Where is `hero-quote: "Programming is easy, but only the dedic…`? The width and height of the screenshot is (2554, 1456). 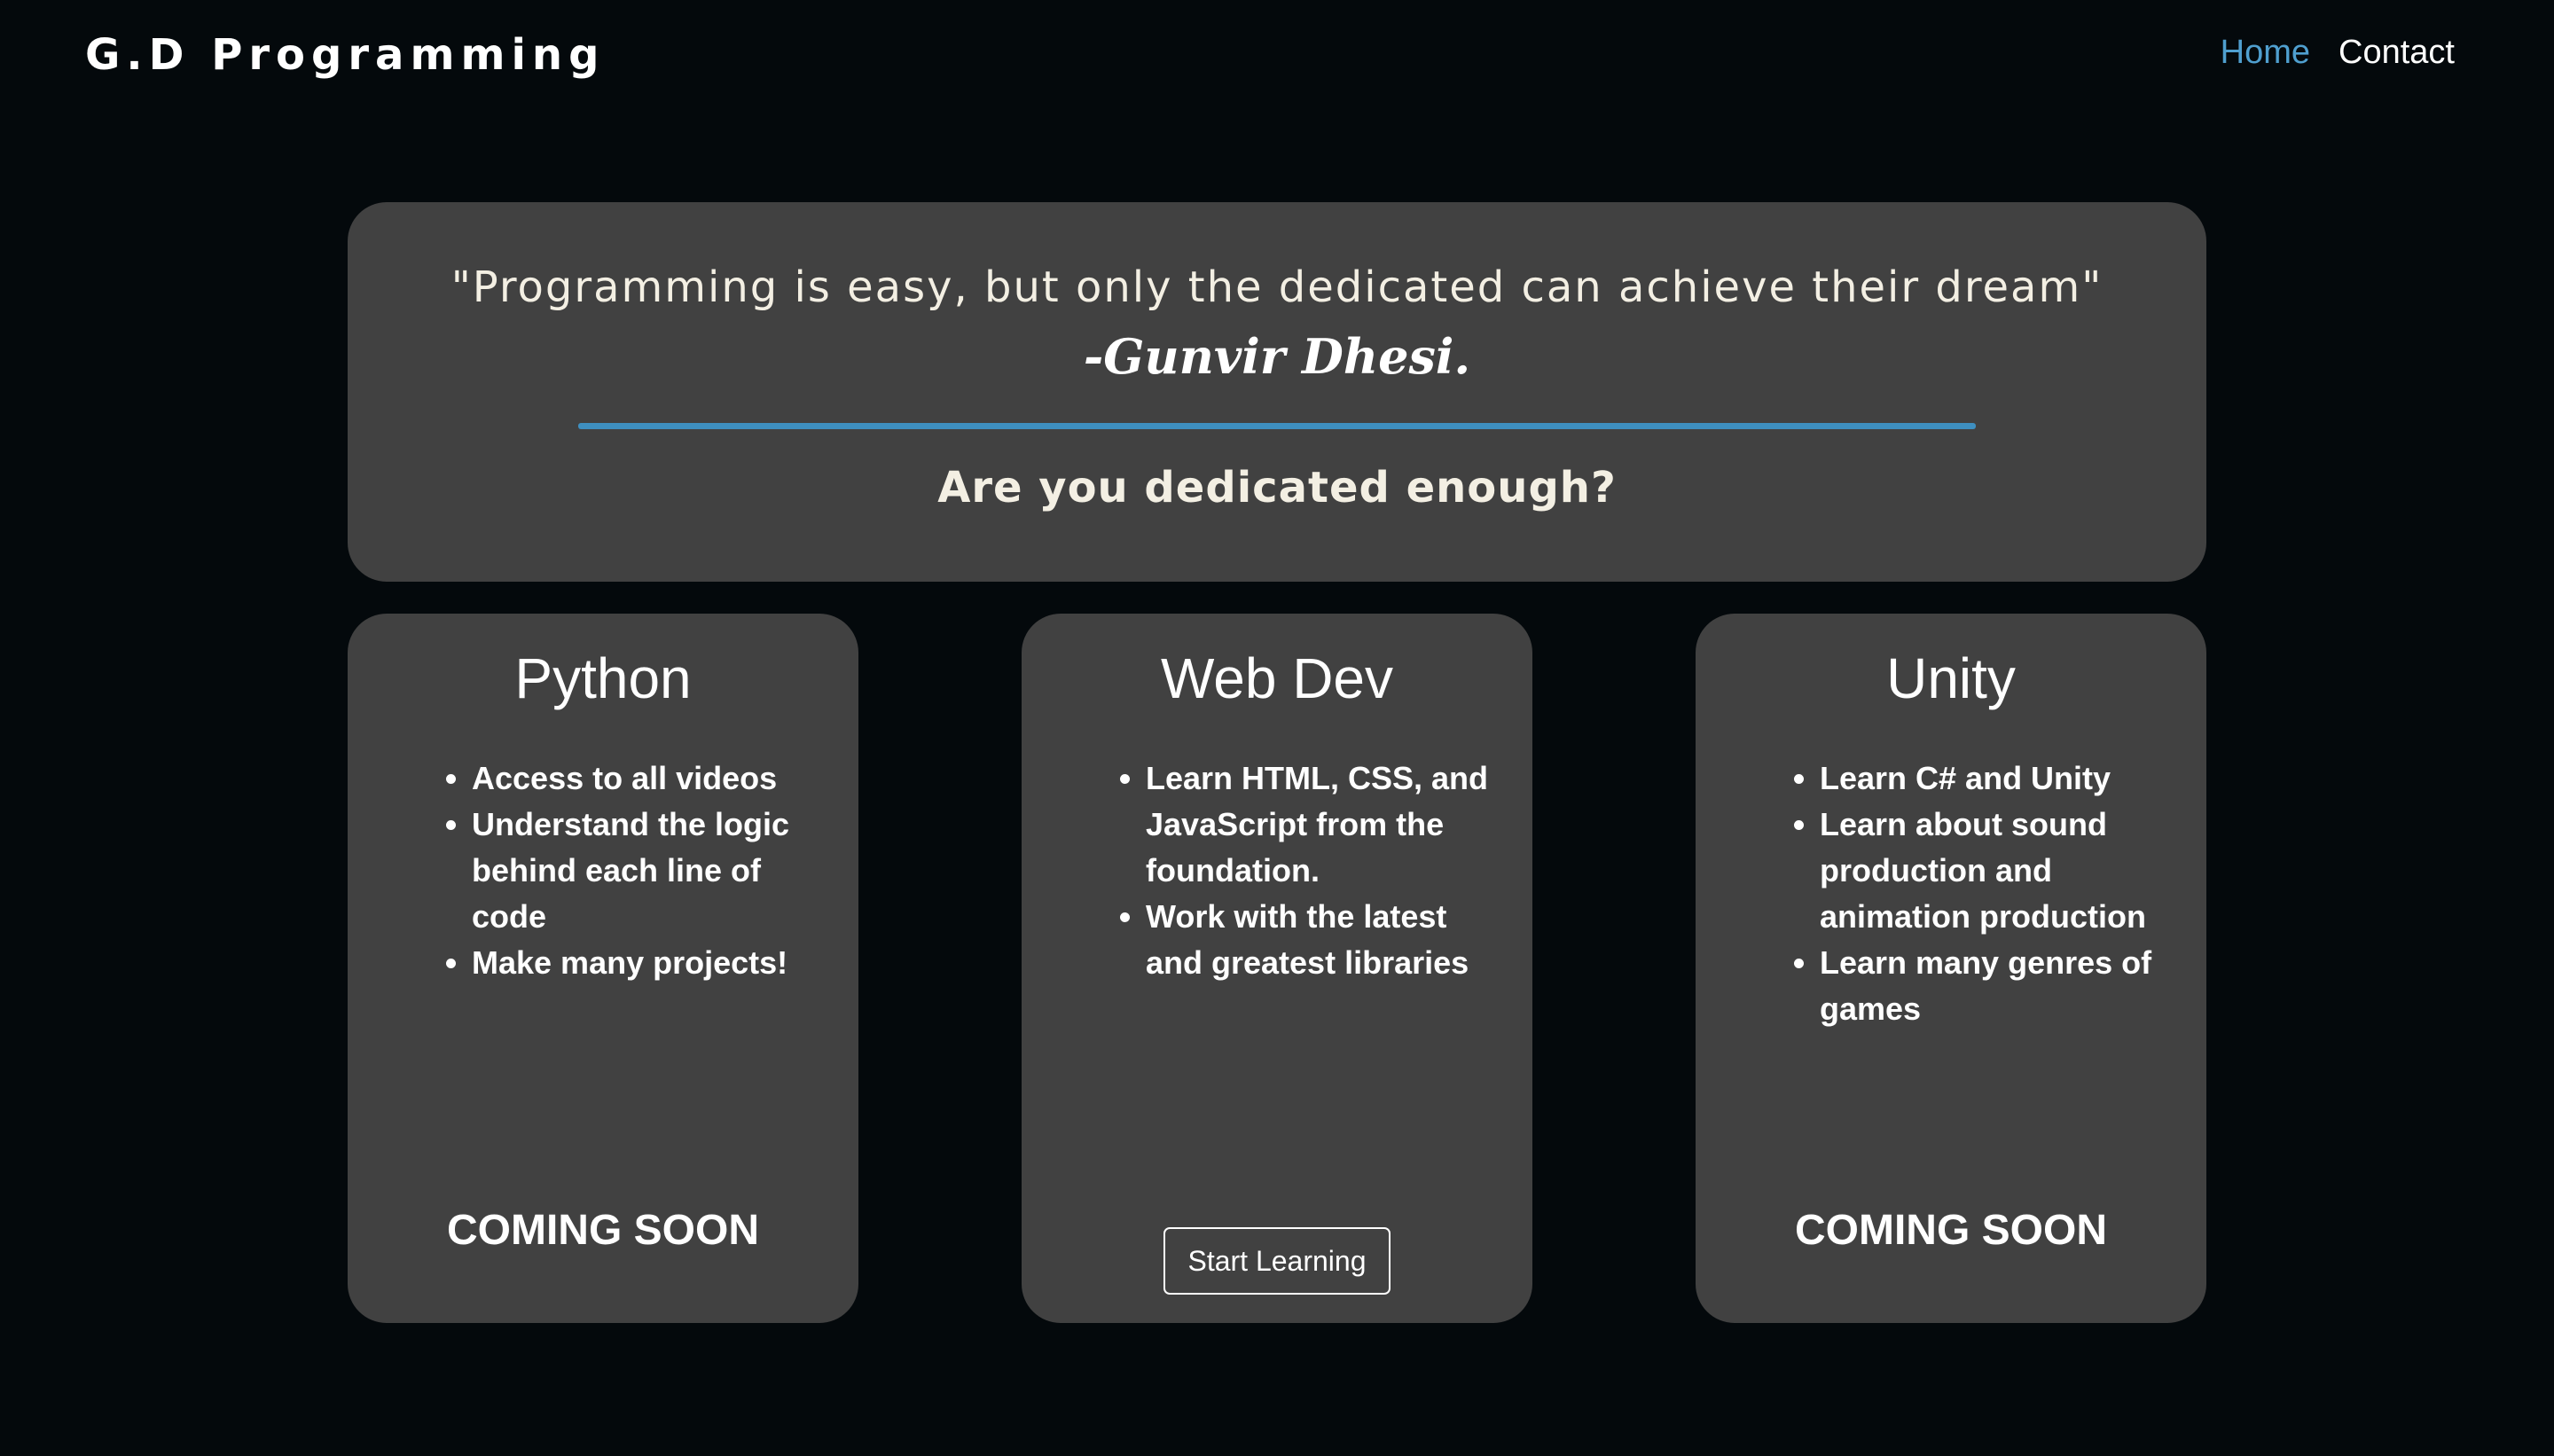 hero-quote: "Programming is easy, but only the dedic… is located at coordinates (1277, 287).